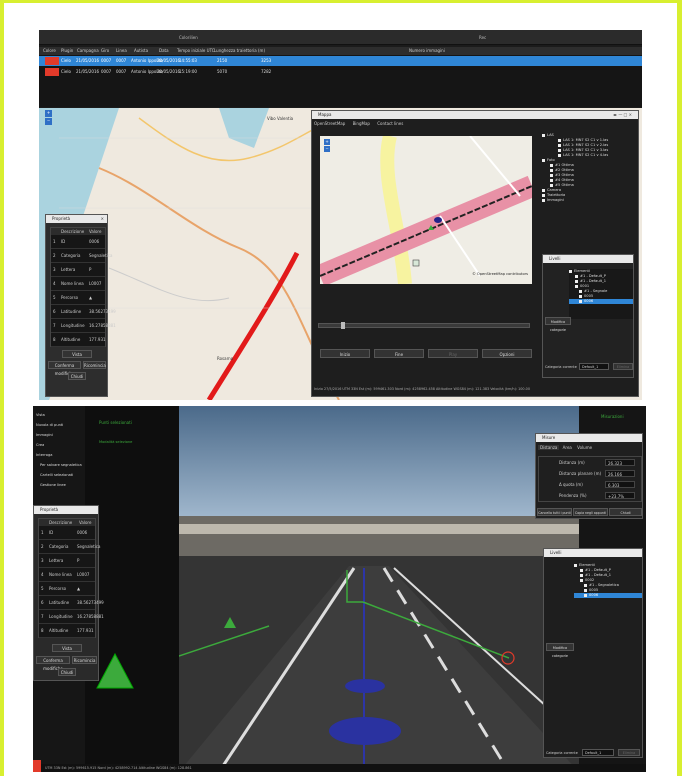  I want to click on properties-row: 2 Categoria Segnaletica, so click(69, 547).